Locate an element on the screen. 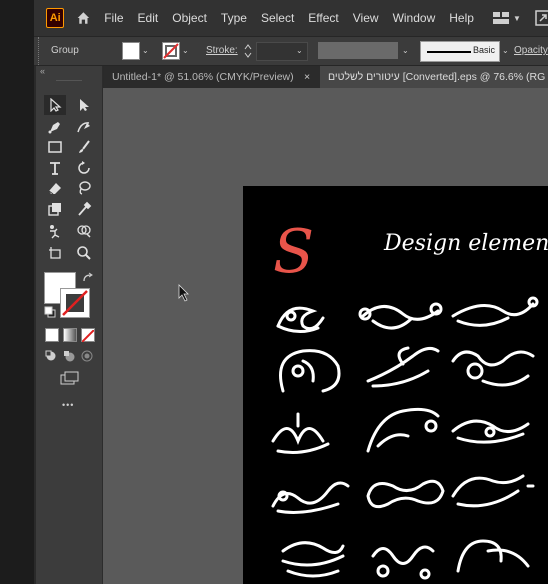 This screenshot has height=584, width=548. paintbrush-icon is located at coordinates (84, 146).